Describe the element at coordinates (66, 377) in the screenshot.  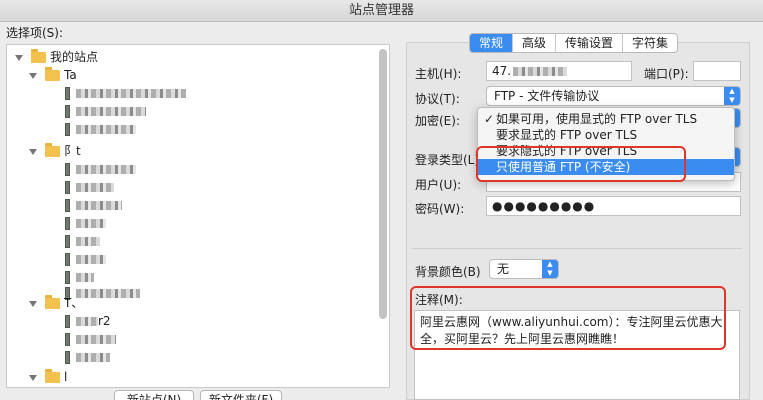
I see `tree-folder-label: l` at that location.